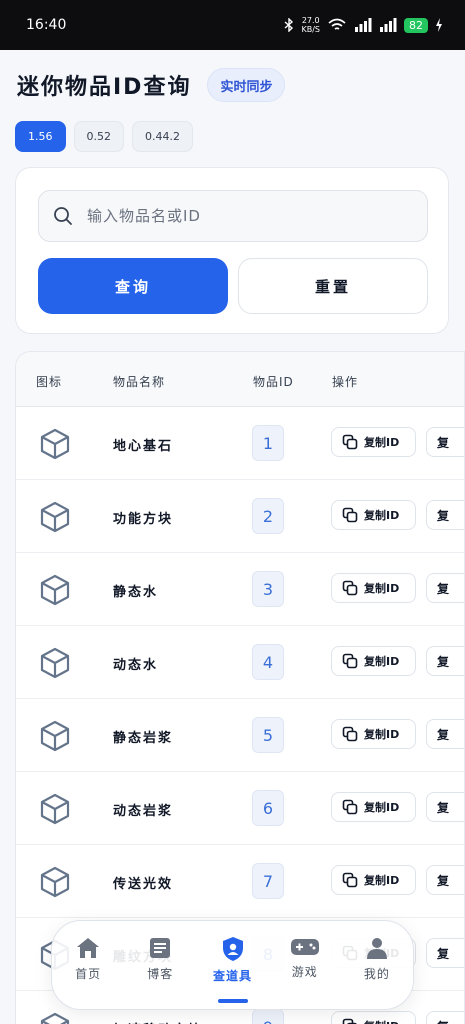 The width and height of the screenshot is (465, 1024). Describe the element at coordinates (162, 136) in the screenshot. I see `version-chip-0-44-2: 0.44.2` at that location.